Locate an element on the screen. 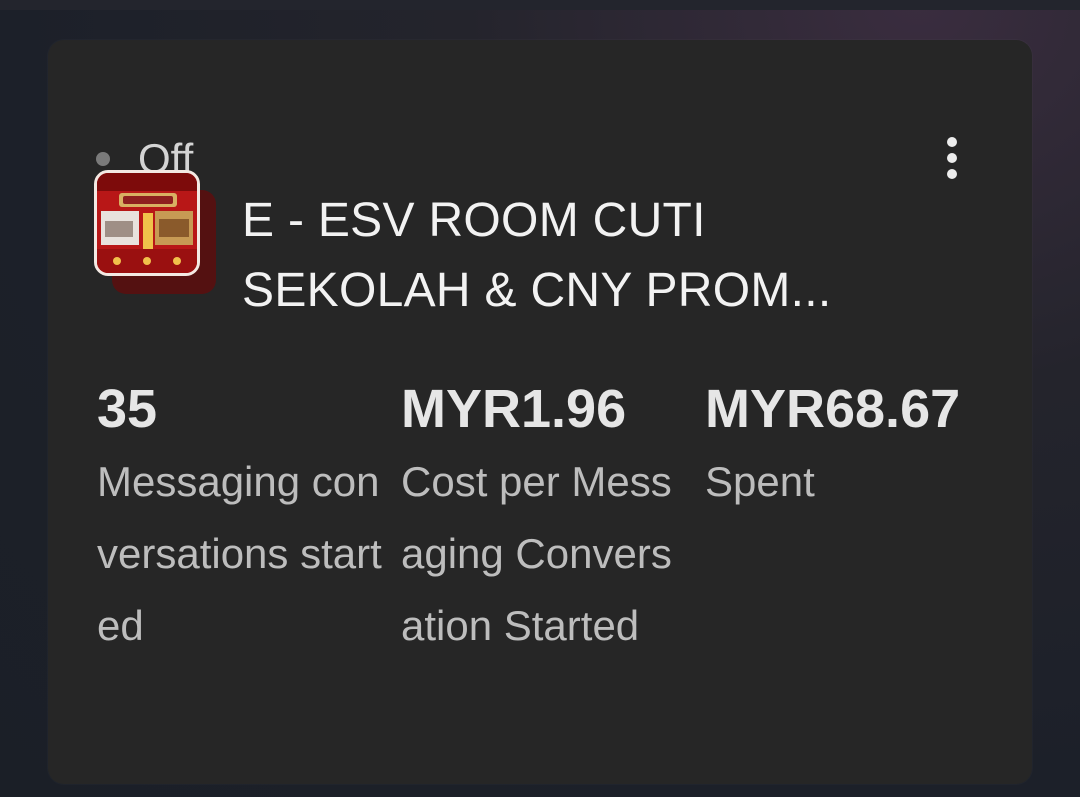  metric-value: 35 is located at coordinates (127, 409).